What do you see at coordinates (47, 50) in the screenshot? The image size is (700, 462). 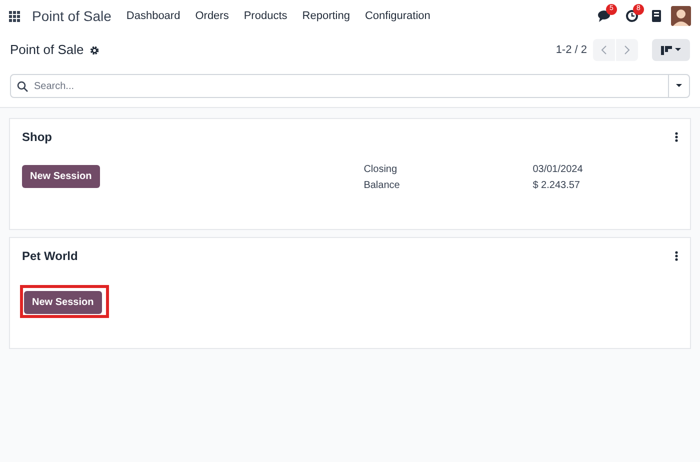 I see `page-title: Point of Sale` at bounding box center [47, 50].